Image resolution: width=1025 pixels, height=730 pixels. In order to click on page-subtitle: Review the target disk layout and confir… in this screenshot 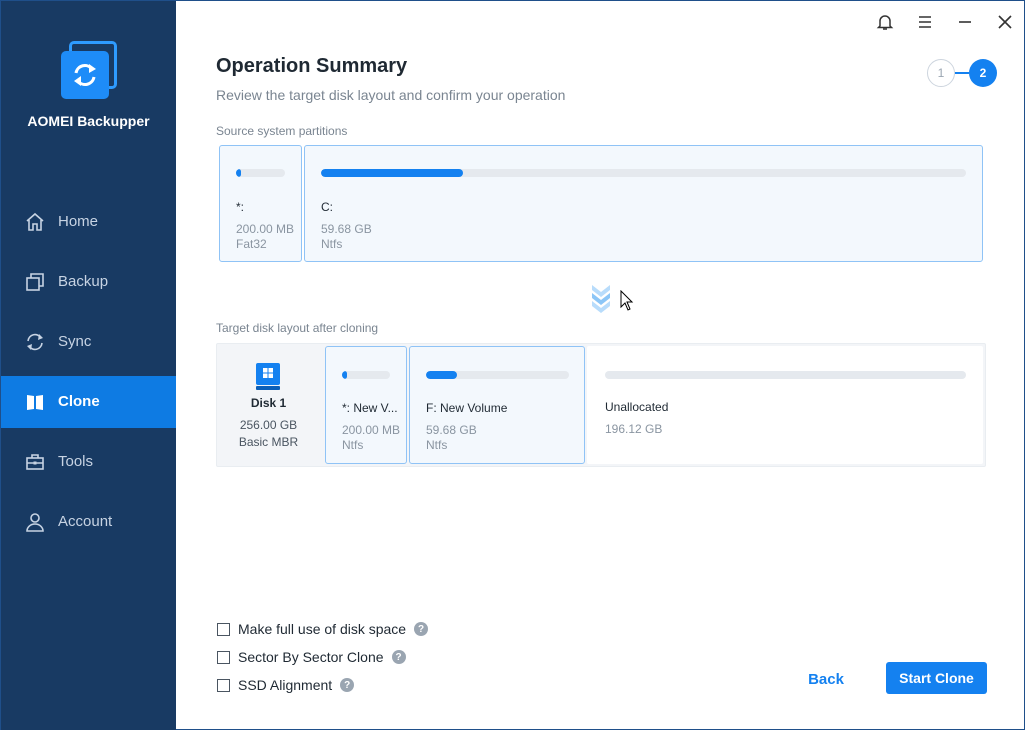, I will do `click(391, 95)`.